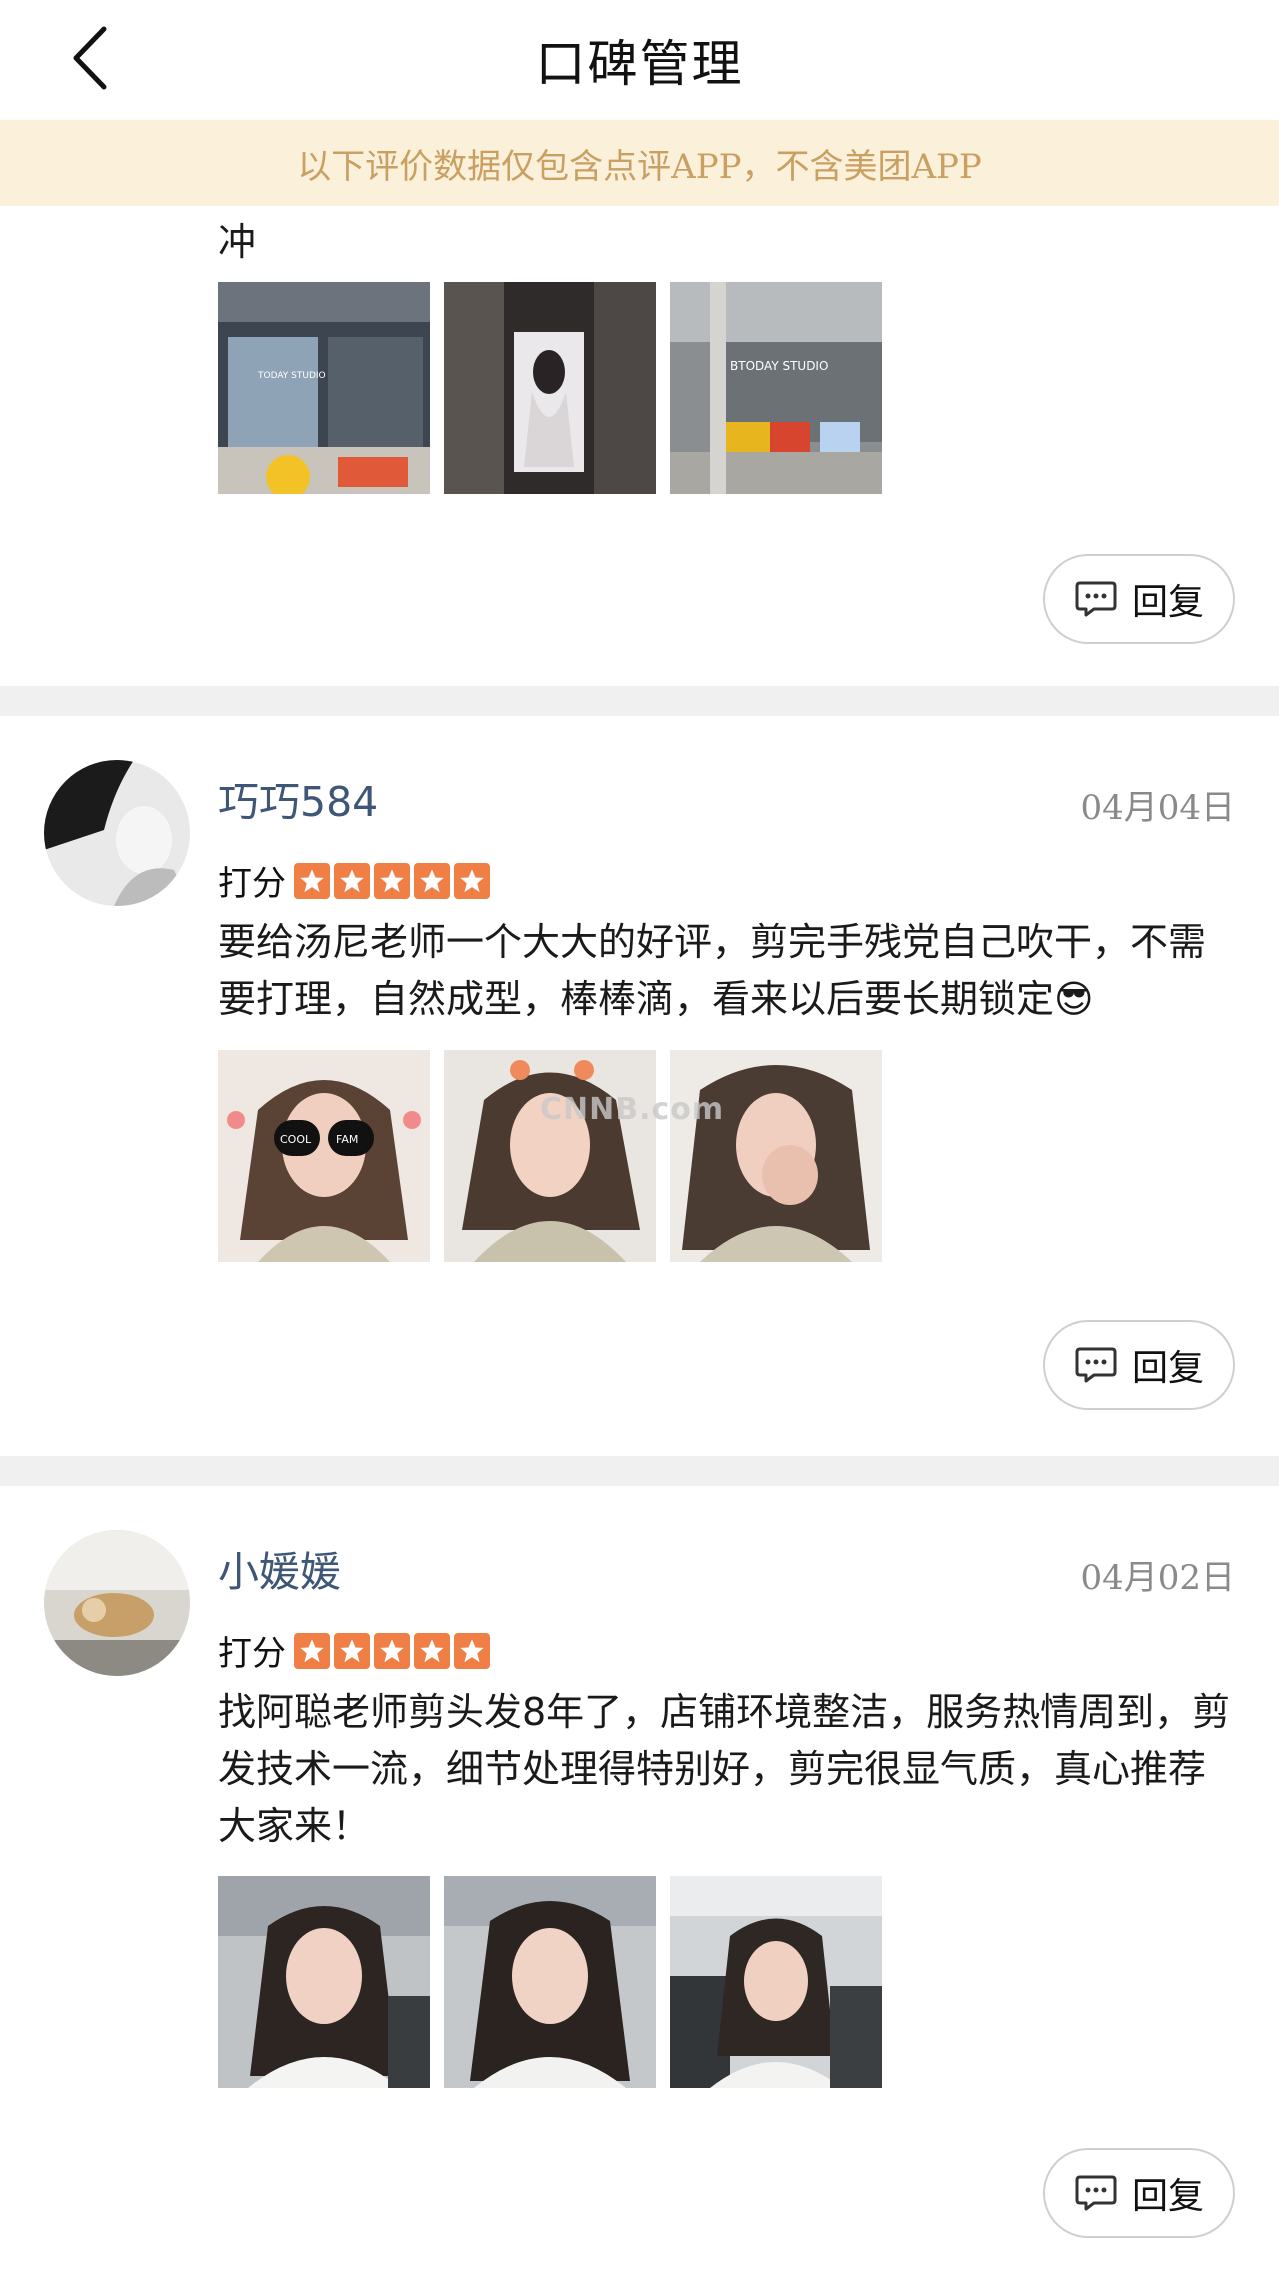  Describe the element at coordinates (279, 1568) in the screenshot. I see `username: 小媛媛` at that location.